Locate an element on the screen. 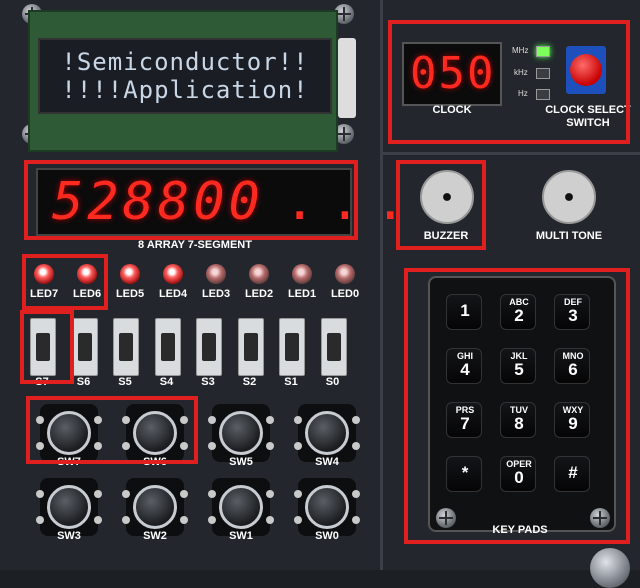 This screenshot has width=640, height=588. slide-switch-label: S4 is located at coordinates (166, 382).